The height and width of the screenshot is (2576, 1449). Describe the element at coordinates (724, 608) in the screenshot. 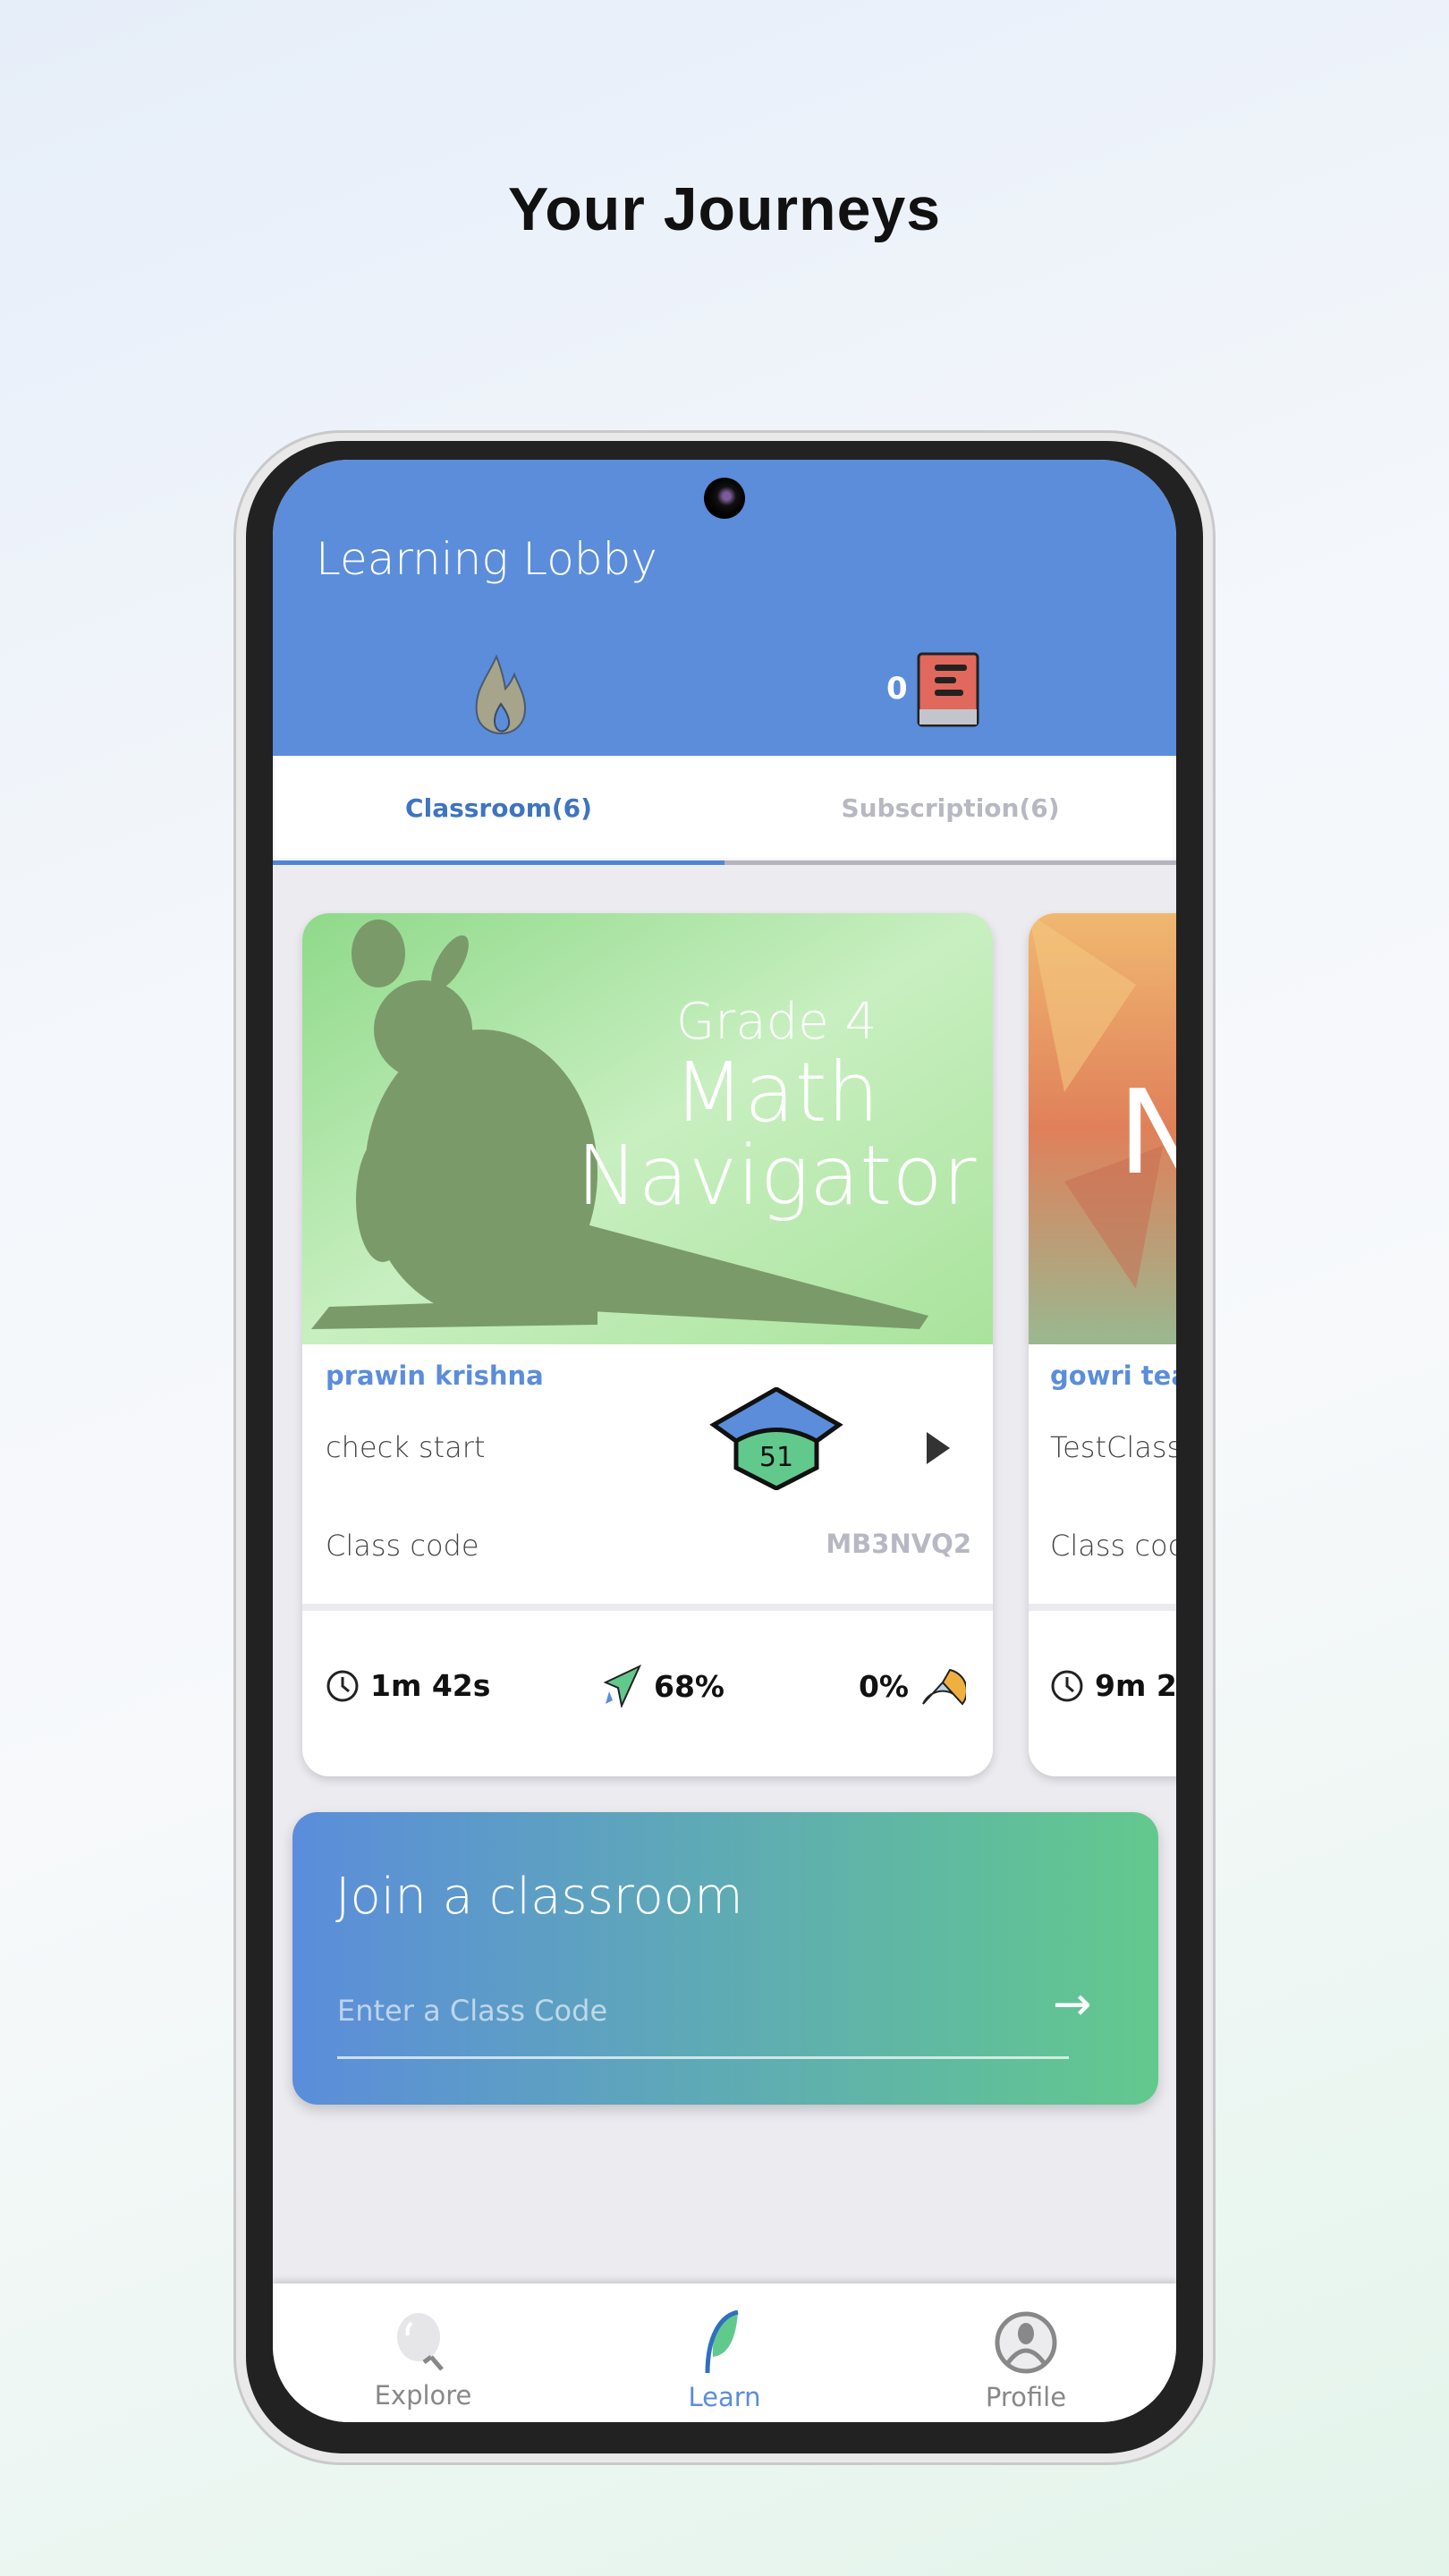

I see `app-header: Learning Lobby 0` at that location.